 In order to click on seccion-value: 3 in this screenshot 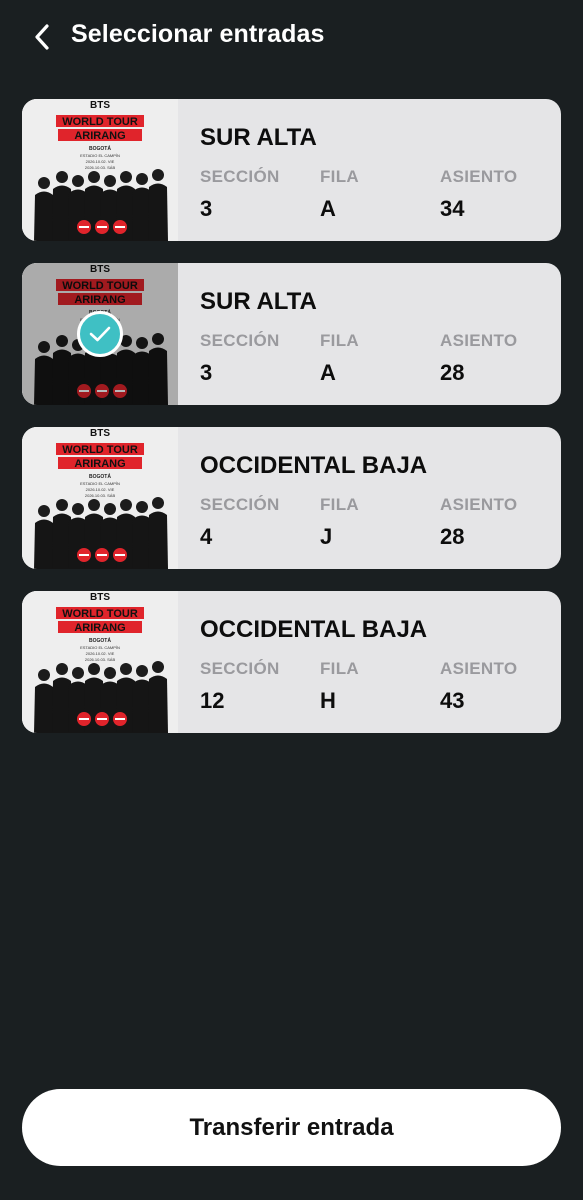, I will do `click(206, 208)`.